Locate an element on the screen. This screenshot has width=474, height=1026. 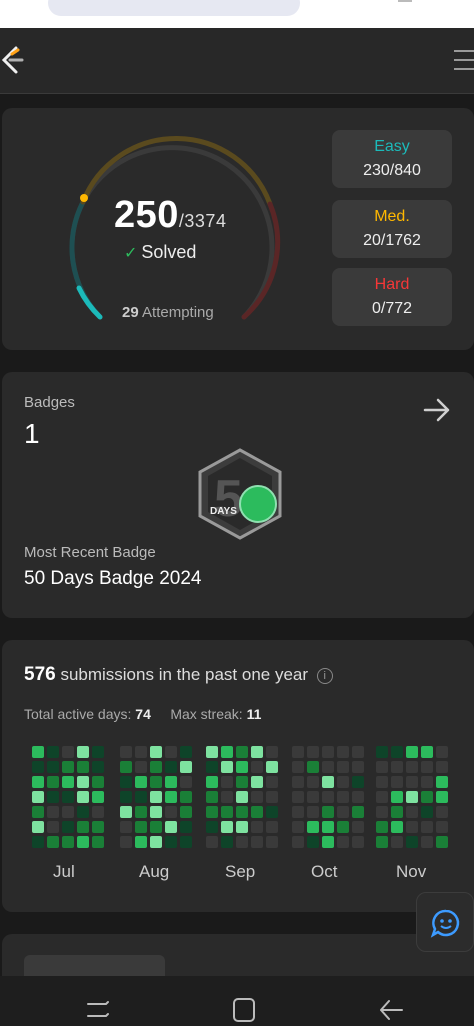
easy-stat: Easy 230/840 is located at coordinates (392, 159).